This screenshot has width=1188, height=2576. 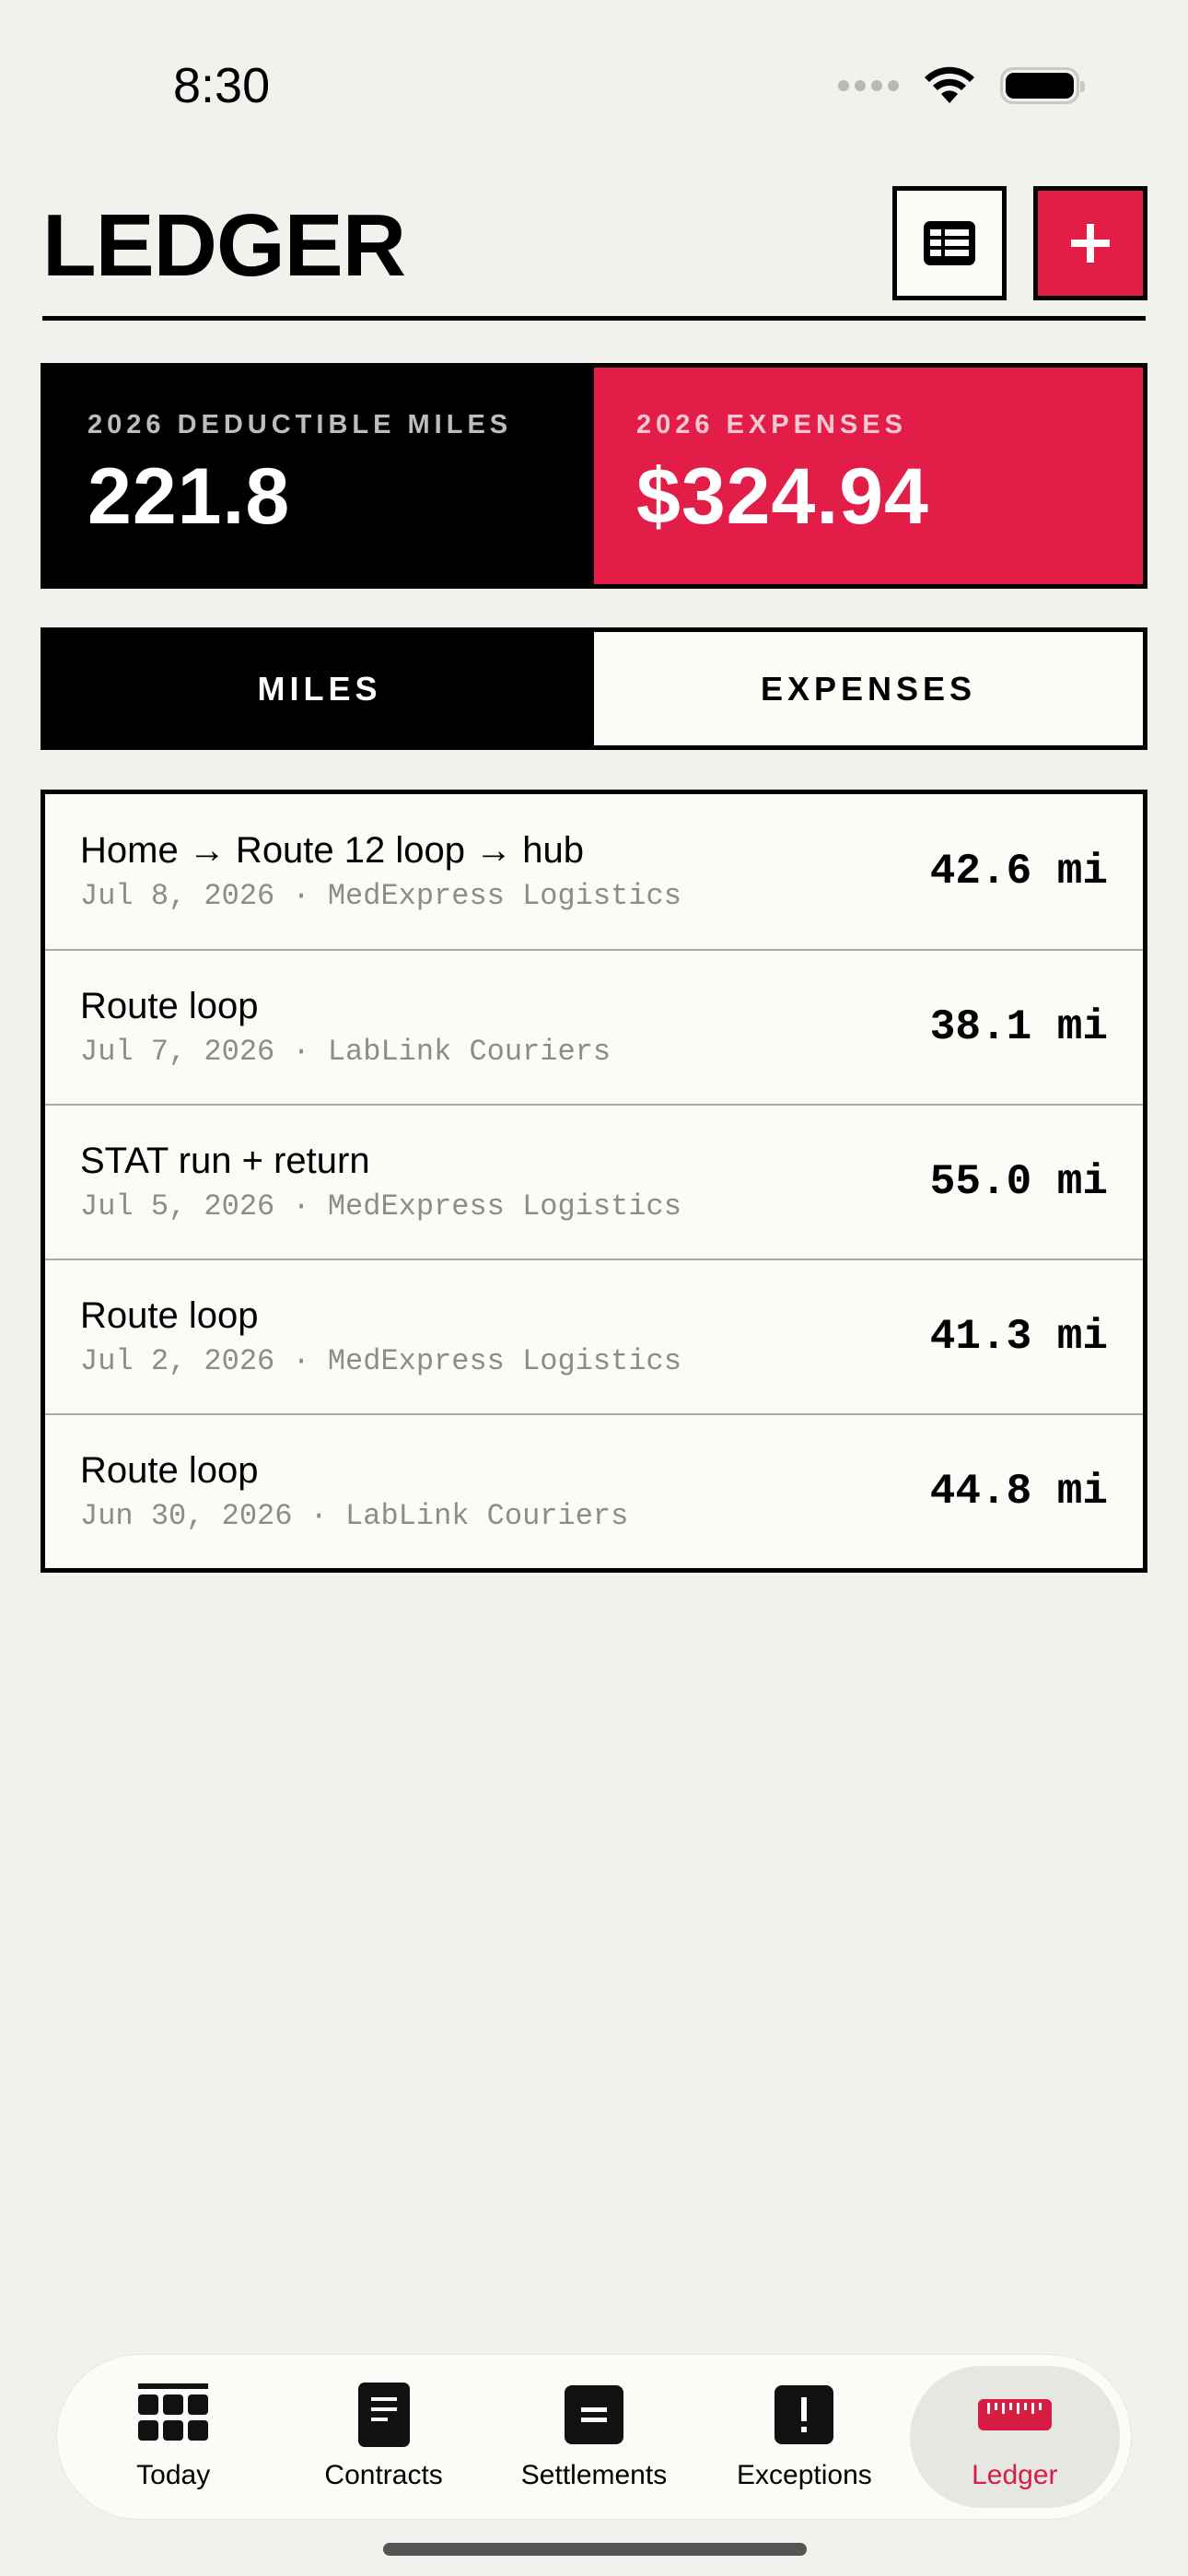 What do you see at coordinates (332, 850) in the screenshot?
I see `entry-title: Home → Route 12 loop → hub` at bounding box center [332, 850].